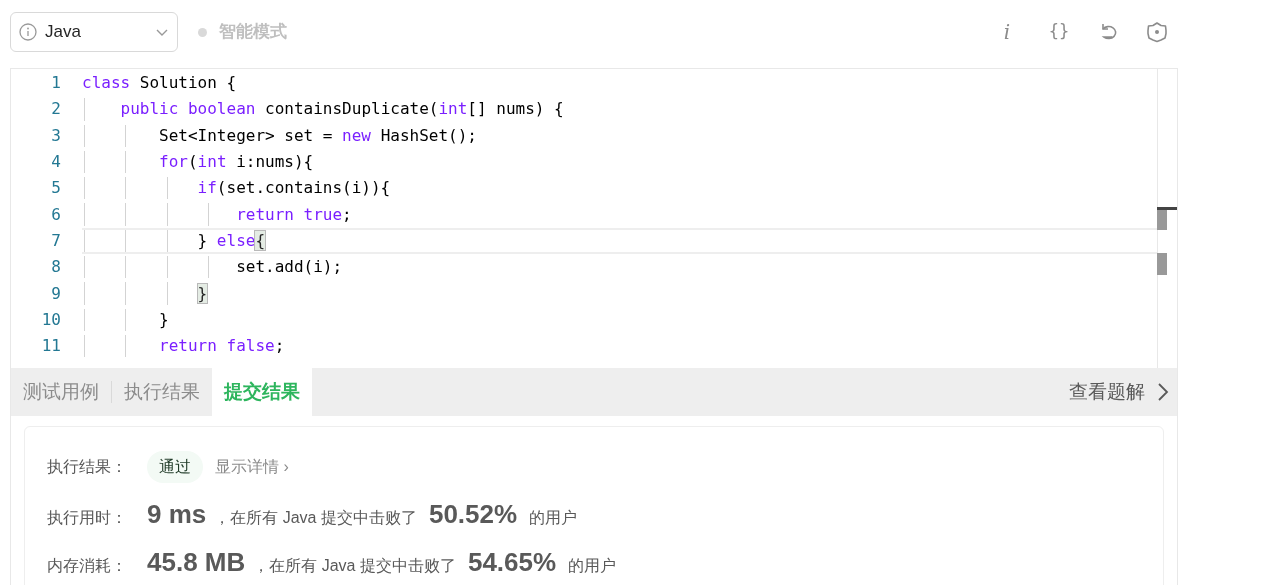 This screenshot has width=1280, height=585. Describe the element at coordinates (50, 319) in the screenshot. I see `line-number: 10` at that location.